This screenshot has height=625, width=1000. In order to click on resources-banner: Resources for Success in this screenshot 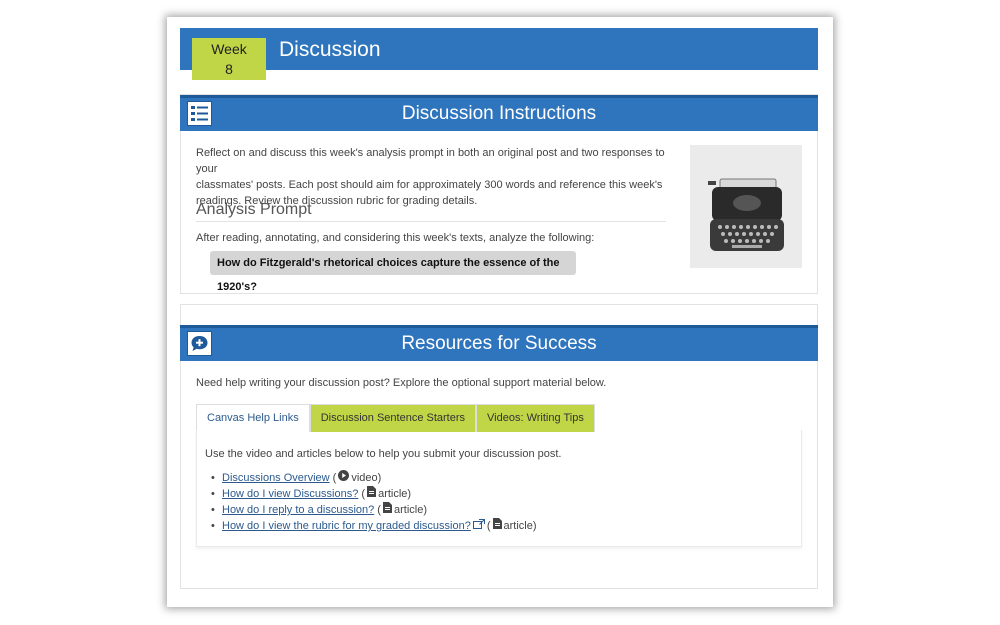, I will do `click(499, 343)`.